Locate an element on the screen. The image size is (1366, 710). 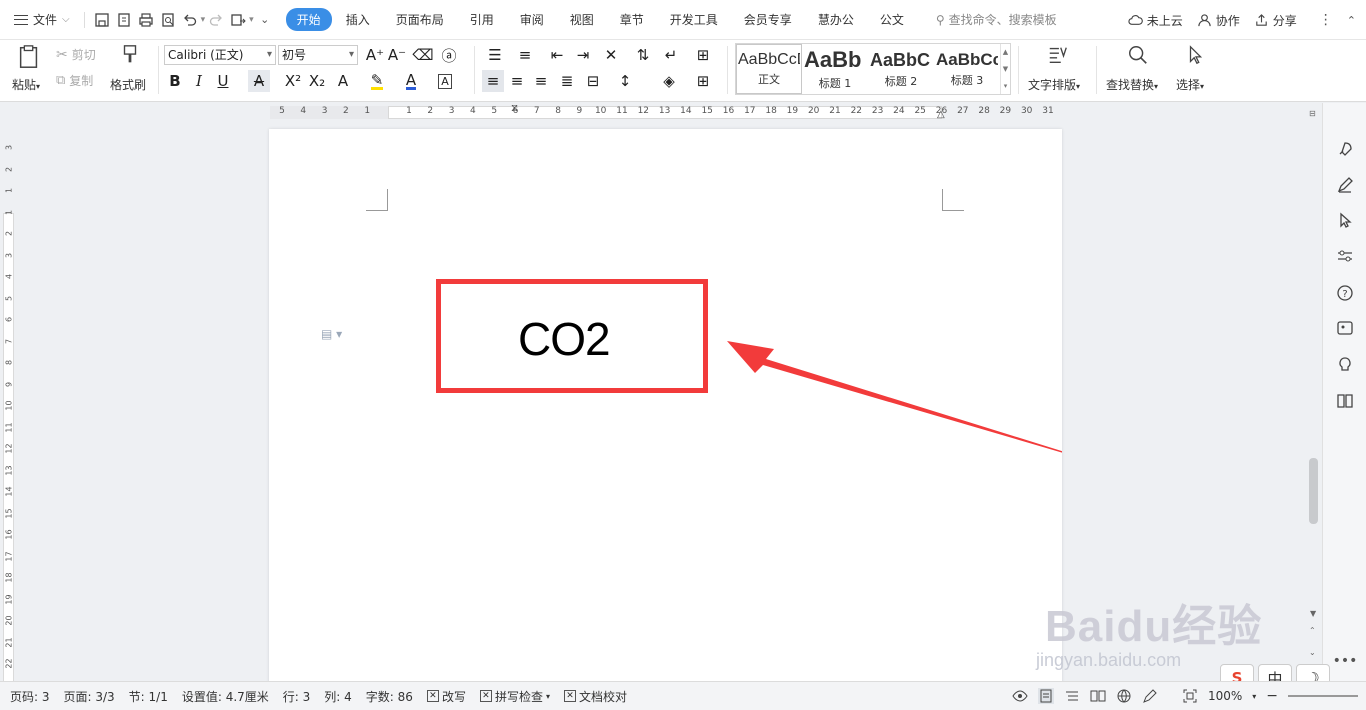
status-page-code: 页码: 3 is located at coordinates (30, 696).